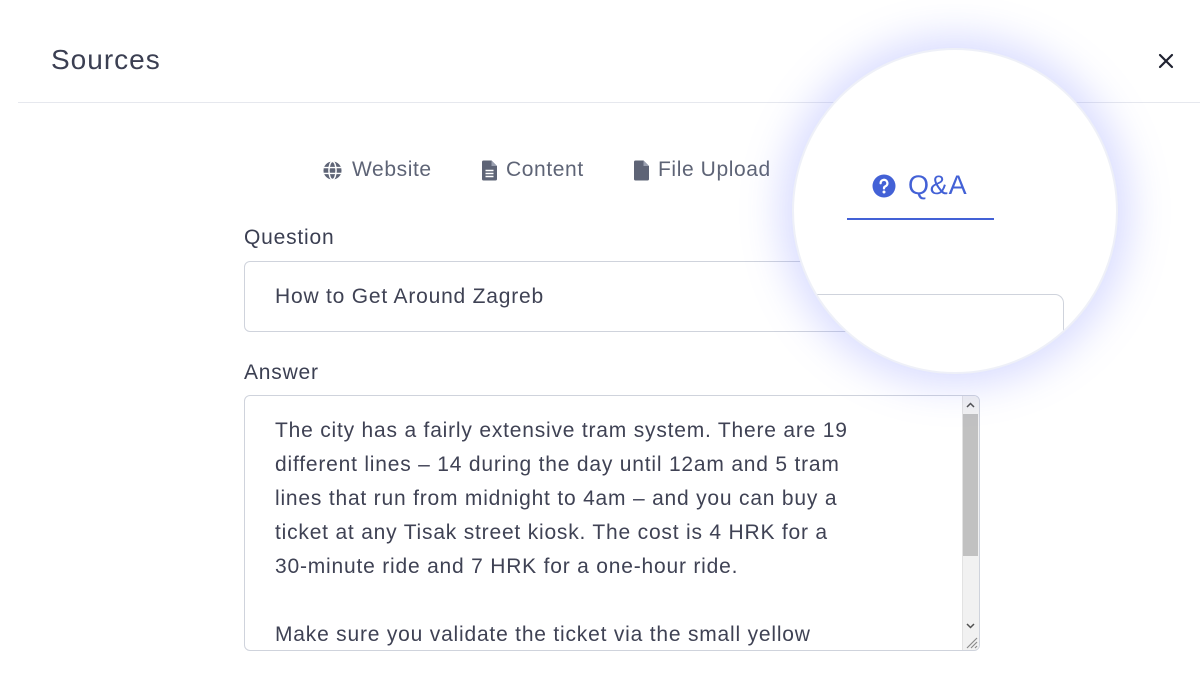 Image resolution: width=1200 pixels, height=675 pixels. I want to click on question-circle-icon, so click(884, 185).